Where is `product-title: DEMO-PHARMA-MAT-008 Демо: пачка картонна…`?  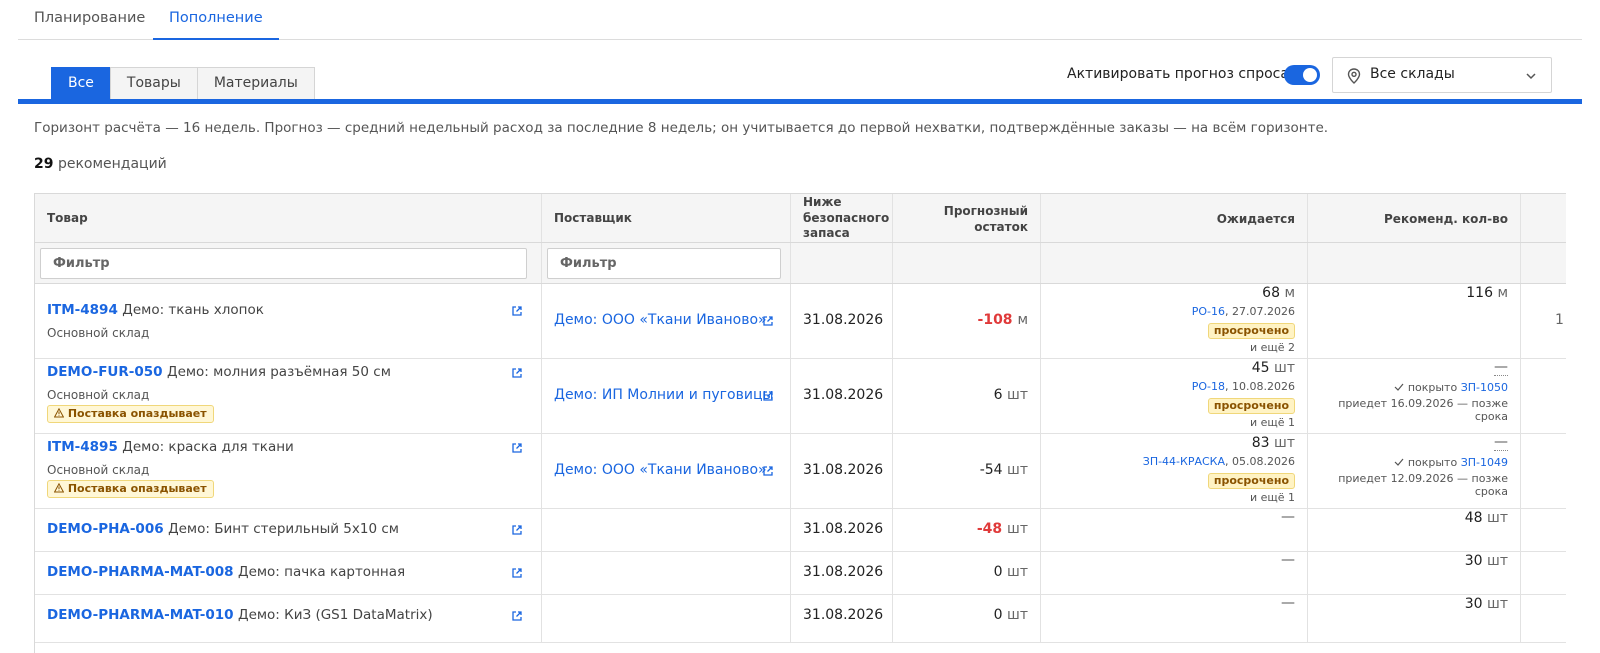
product-title: DEMO-PHARMA-MAT-008 Демо: пачка картонна… is located at coordinates (226, 572).